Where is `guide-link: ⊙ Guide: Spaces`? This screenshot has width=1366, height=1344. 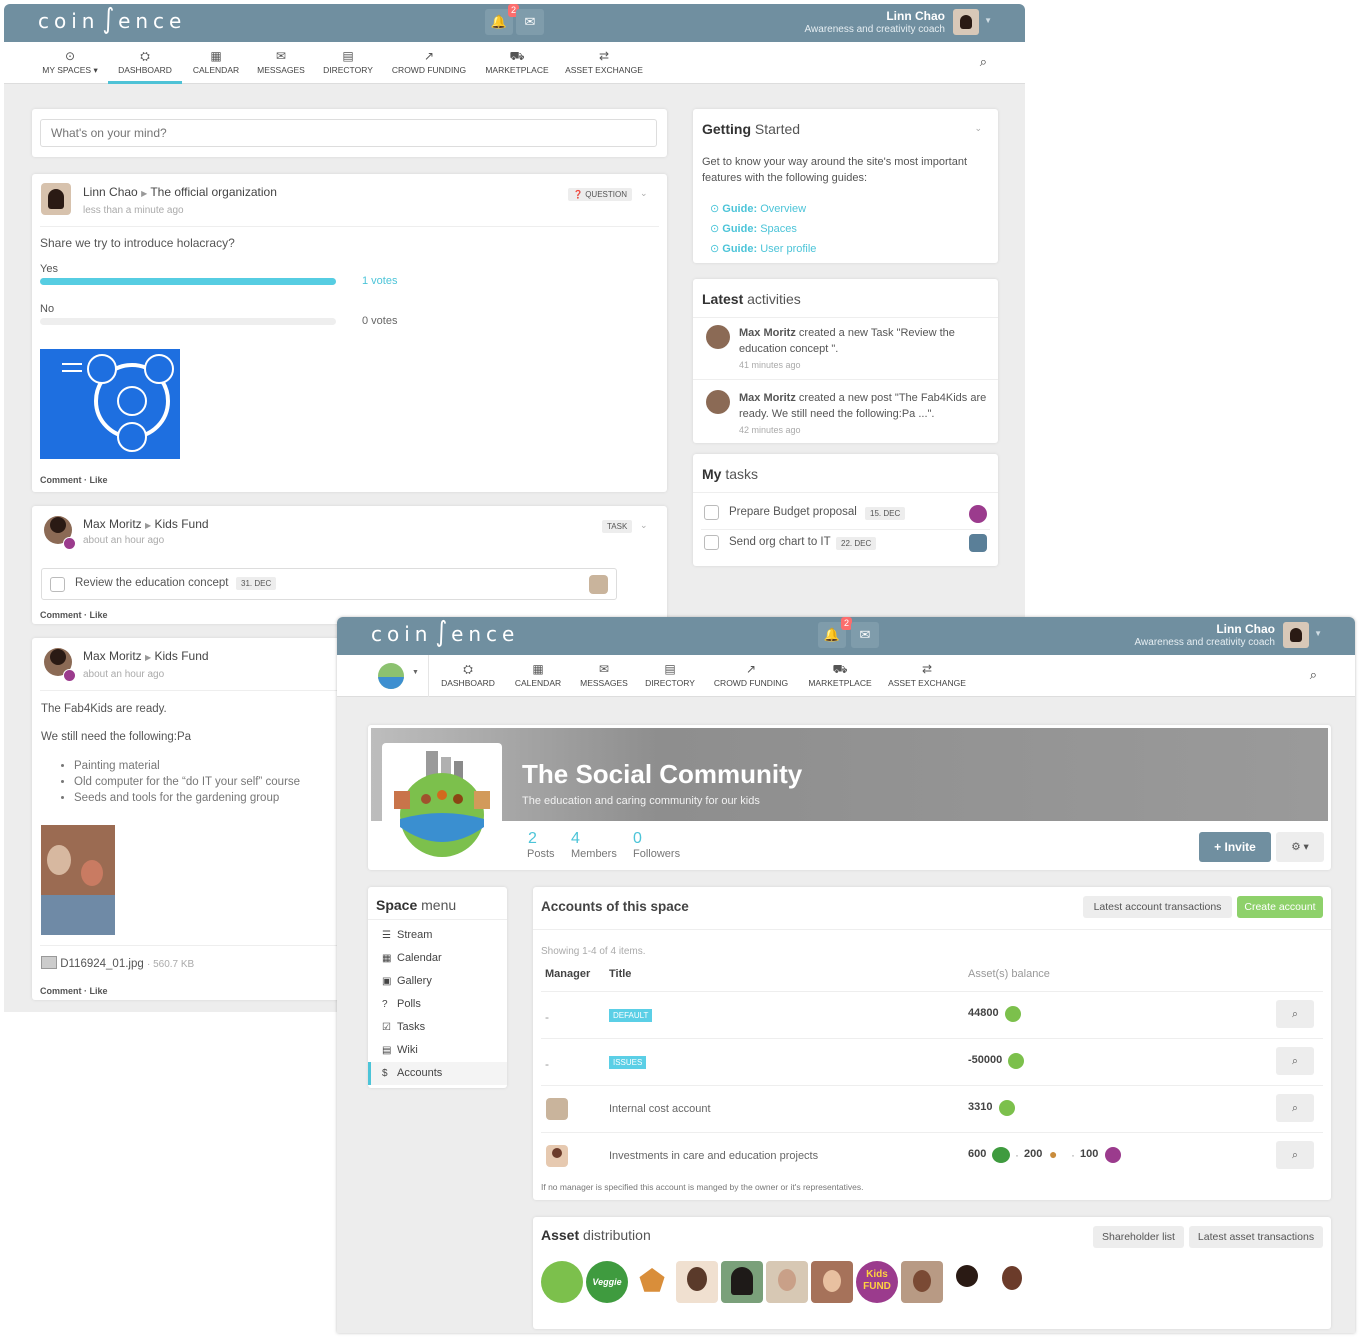 guide-link: ⊙ Guide: Spaces is located at coordinates (763, 229).